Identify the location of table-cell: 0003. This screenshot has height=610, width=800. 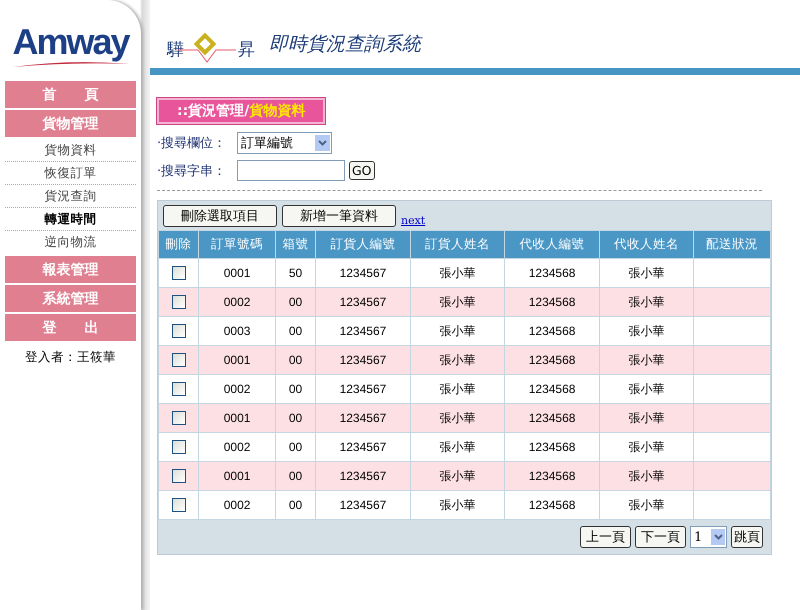
(237, 331).